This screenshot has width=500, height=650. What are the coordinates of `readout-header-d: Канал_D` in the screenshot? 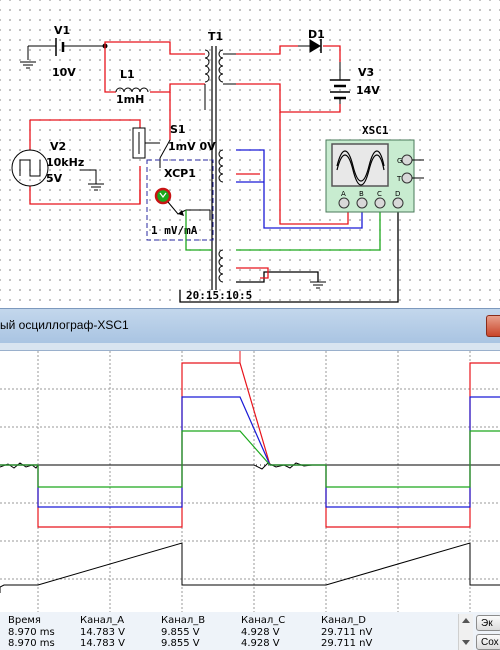 It's located at (343, 620).